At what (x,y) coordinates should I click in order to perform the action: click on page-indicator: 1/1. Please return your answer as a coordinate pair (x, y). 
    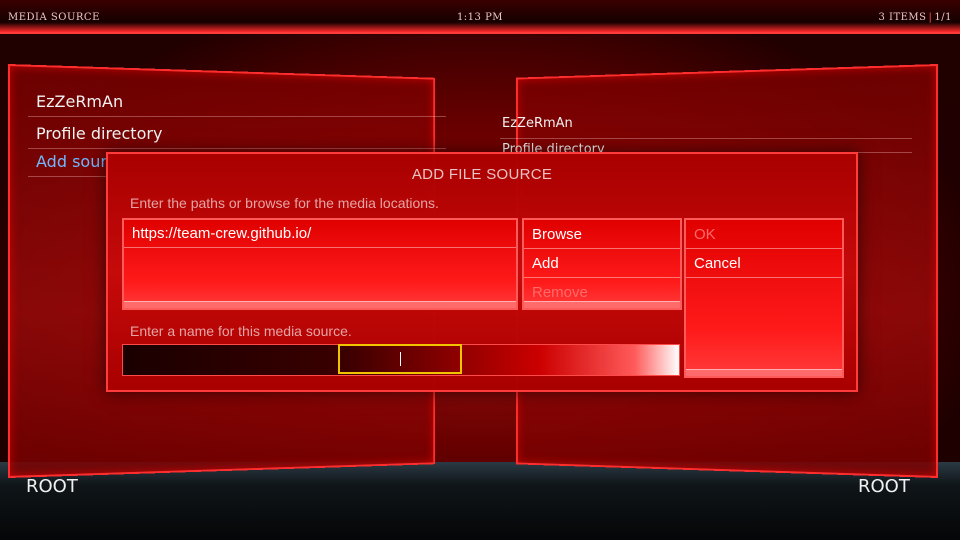
    Looking at the image, I should click on (943, 17).